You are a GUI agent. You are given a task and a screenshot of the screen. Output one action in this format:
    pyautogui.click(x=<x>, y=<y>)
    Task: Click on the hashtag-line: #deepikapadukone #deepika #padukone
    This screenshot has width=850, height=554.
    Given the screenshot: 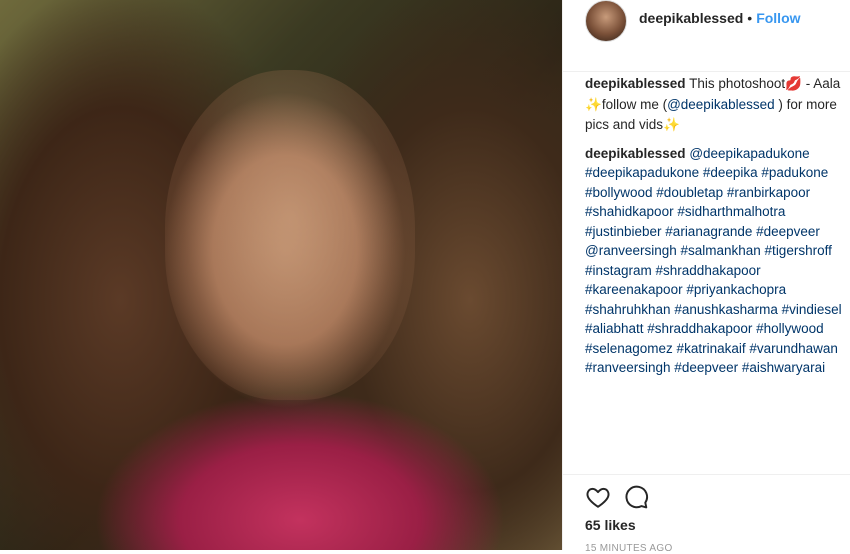 What is the action you would take?
    pyautogui.click(x=716, y=173)
    